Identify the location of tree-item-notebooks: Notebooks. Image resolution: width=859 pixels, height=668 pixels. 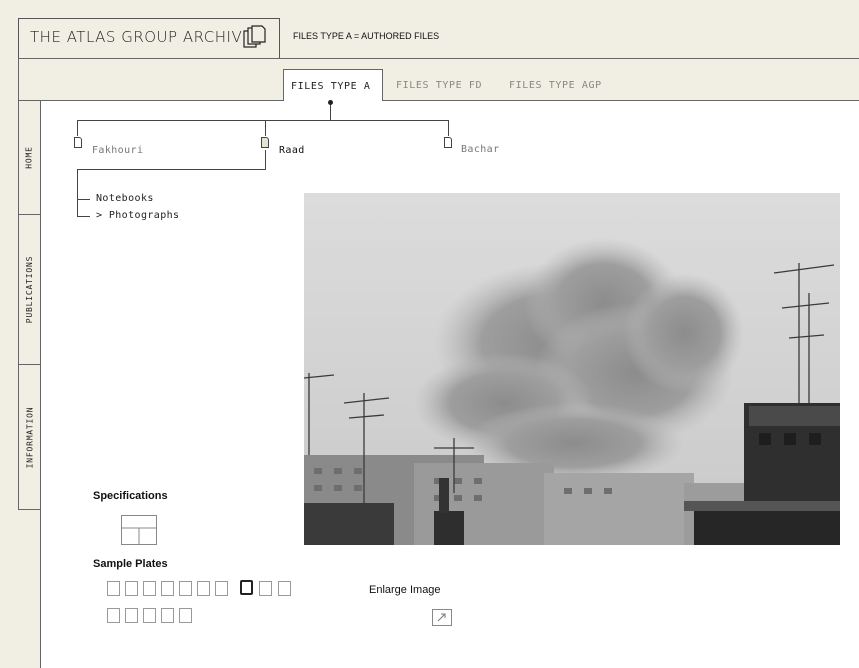
(125, 198).